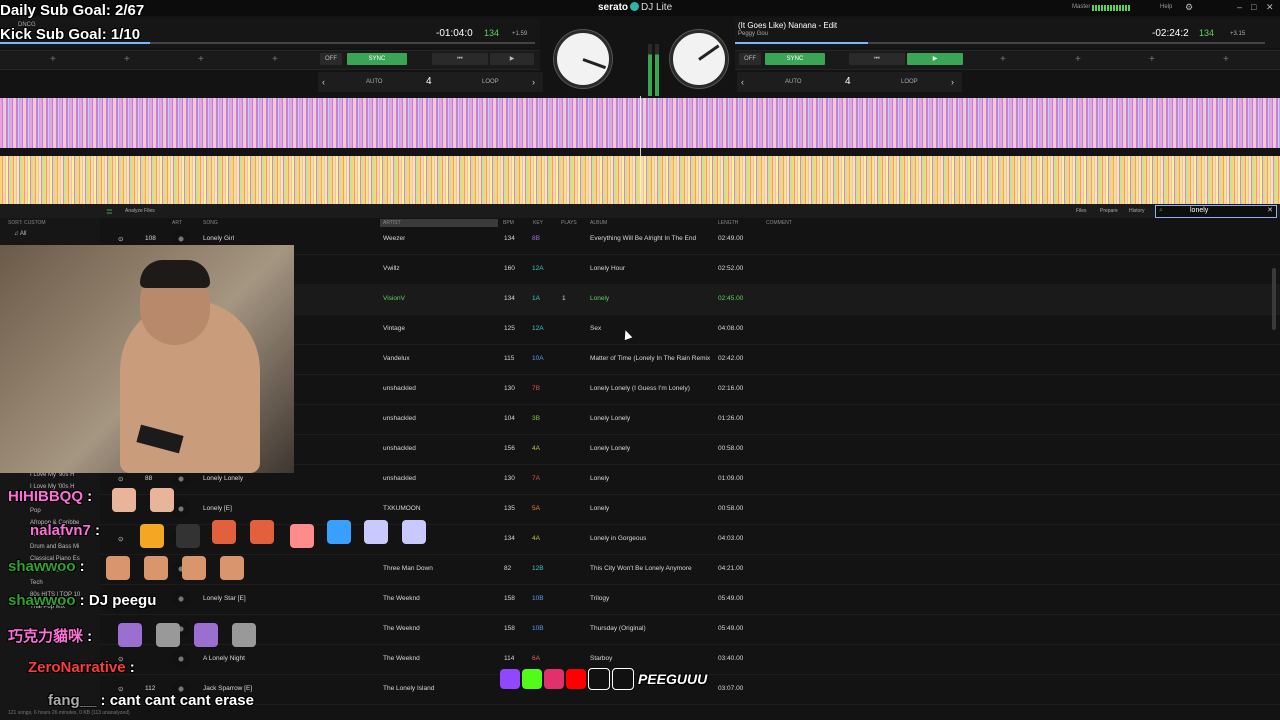 The width and height of the screenshot is (1280, 720). I want to click on key-value: 4A, so click(536, 538).